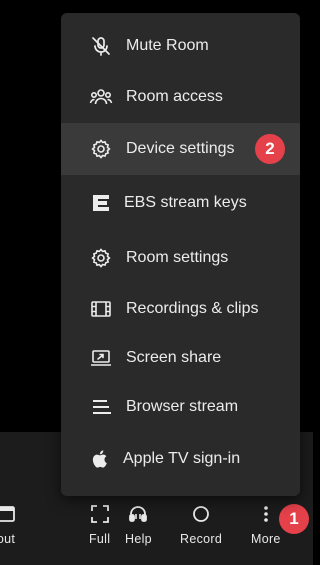 The height and width of the screenshot is (565, 320). I want to click on menu-item-ebs-stream-keys: EBS stream keys, so click(180, 203).